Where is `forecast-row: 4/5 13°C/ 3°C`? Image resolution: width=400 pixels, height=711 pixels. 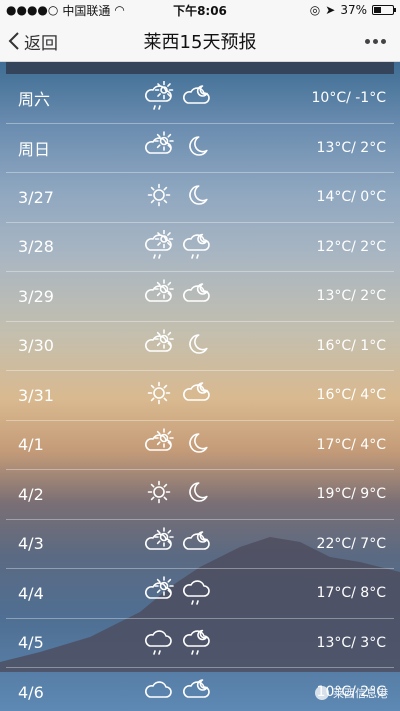 forecast-row: 4/5 13°C/ 3°C is located at coordinates (200, 643).